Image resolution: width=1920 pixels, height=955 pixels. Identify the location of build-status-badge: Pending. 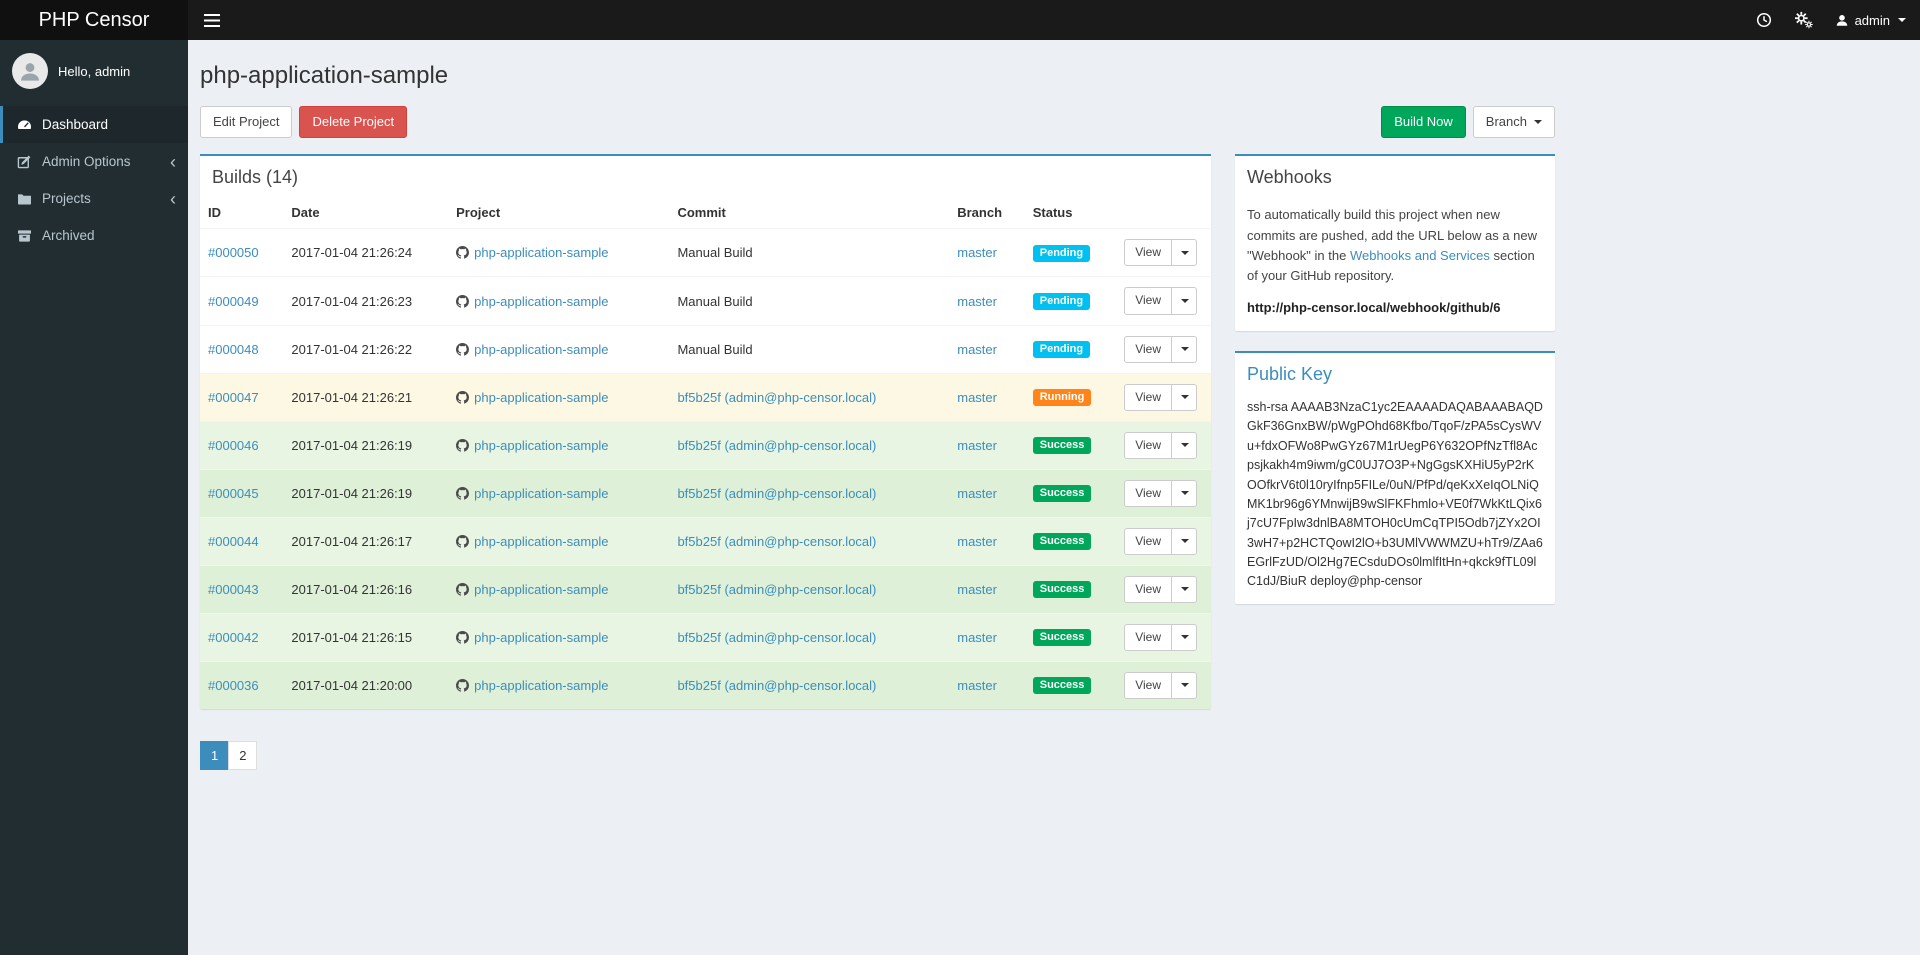
(1061, 301).